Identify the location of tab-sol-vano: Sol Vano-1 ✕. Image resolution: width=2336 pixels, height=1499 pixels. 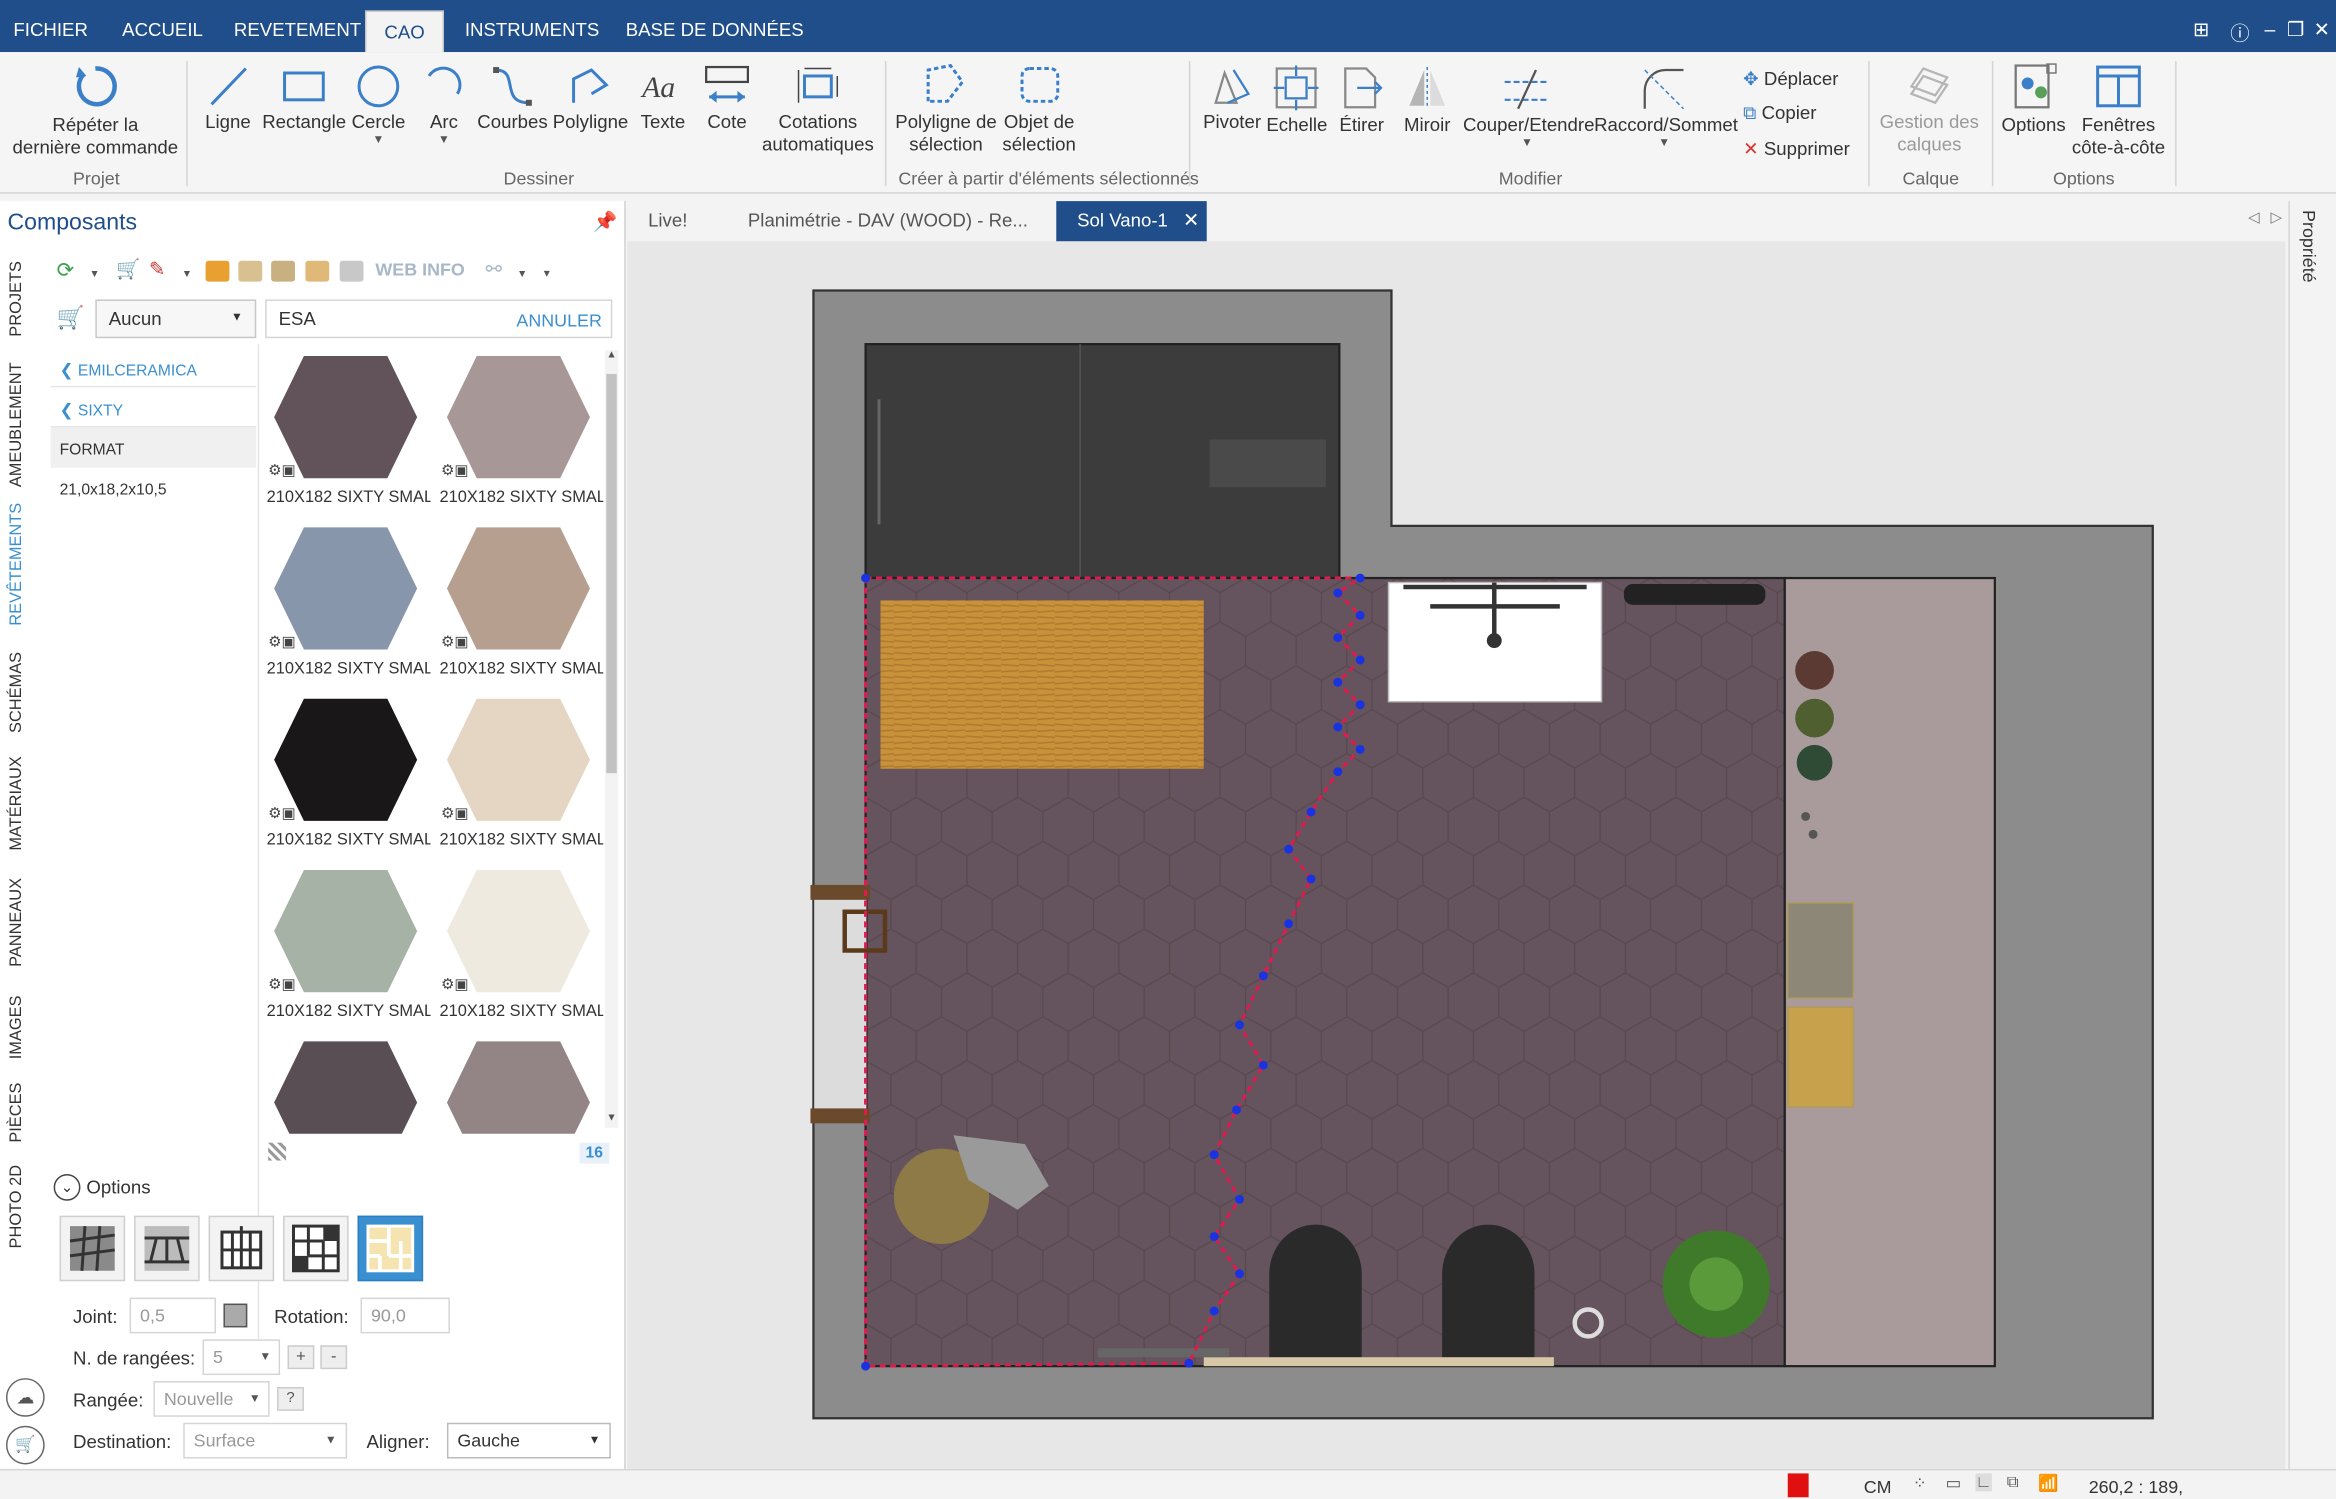
(1131, 221).